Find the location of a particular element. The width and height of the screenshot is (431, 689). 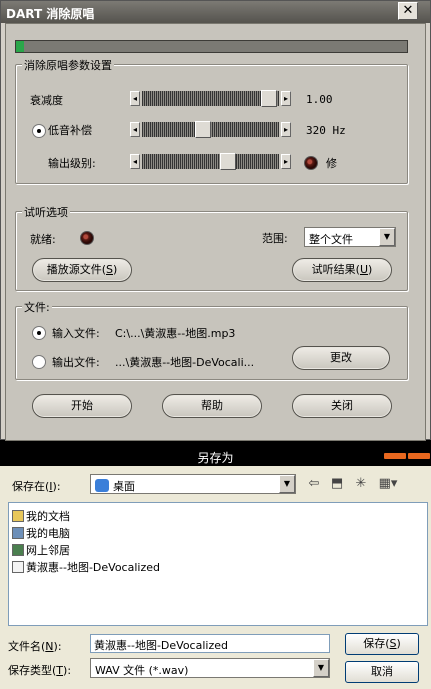

list-item: 我的文档 is located at coordinates (41, 516).